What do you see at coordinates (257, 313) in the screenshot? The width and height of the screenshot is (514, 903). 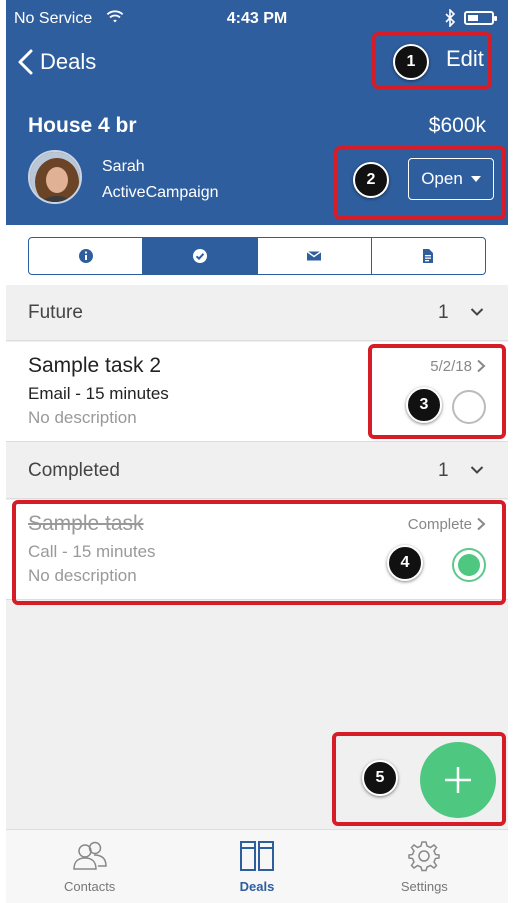 I see `section-header-future: Future 1` at bounding box center [257, 313].